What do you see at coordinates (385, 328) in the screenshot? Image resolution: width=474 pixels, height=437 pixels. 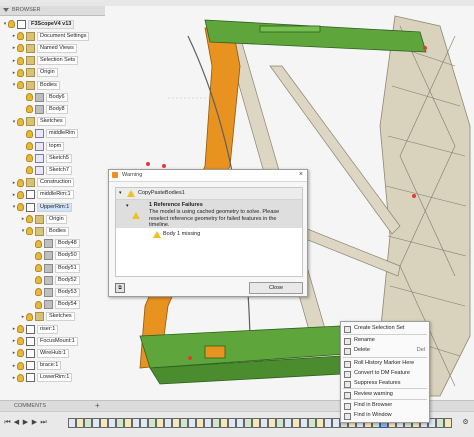 I see `context-menu-item: Create Selection Set` at bounding box center [385, 328].